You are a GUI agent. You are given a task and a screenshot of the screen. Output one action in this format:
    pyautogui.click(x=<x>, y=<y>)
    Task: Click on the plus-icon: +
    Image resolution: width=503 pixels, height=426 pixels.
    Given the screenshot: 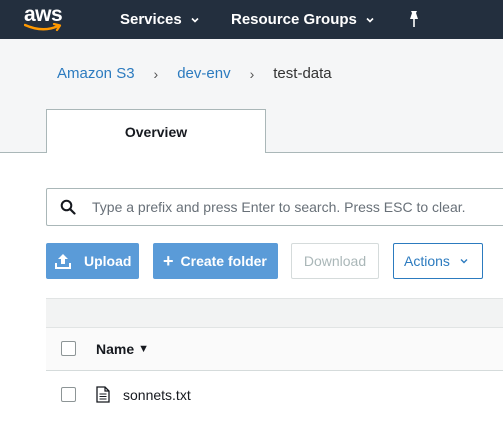 What is the action you would take?
    pyautogui.click(x=168, y=261)
    